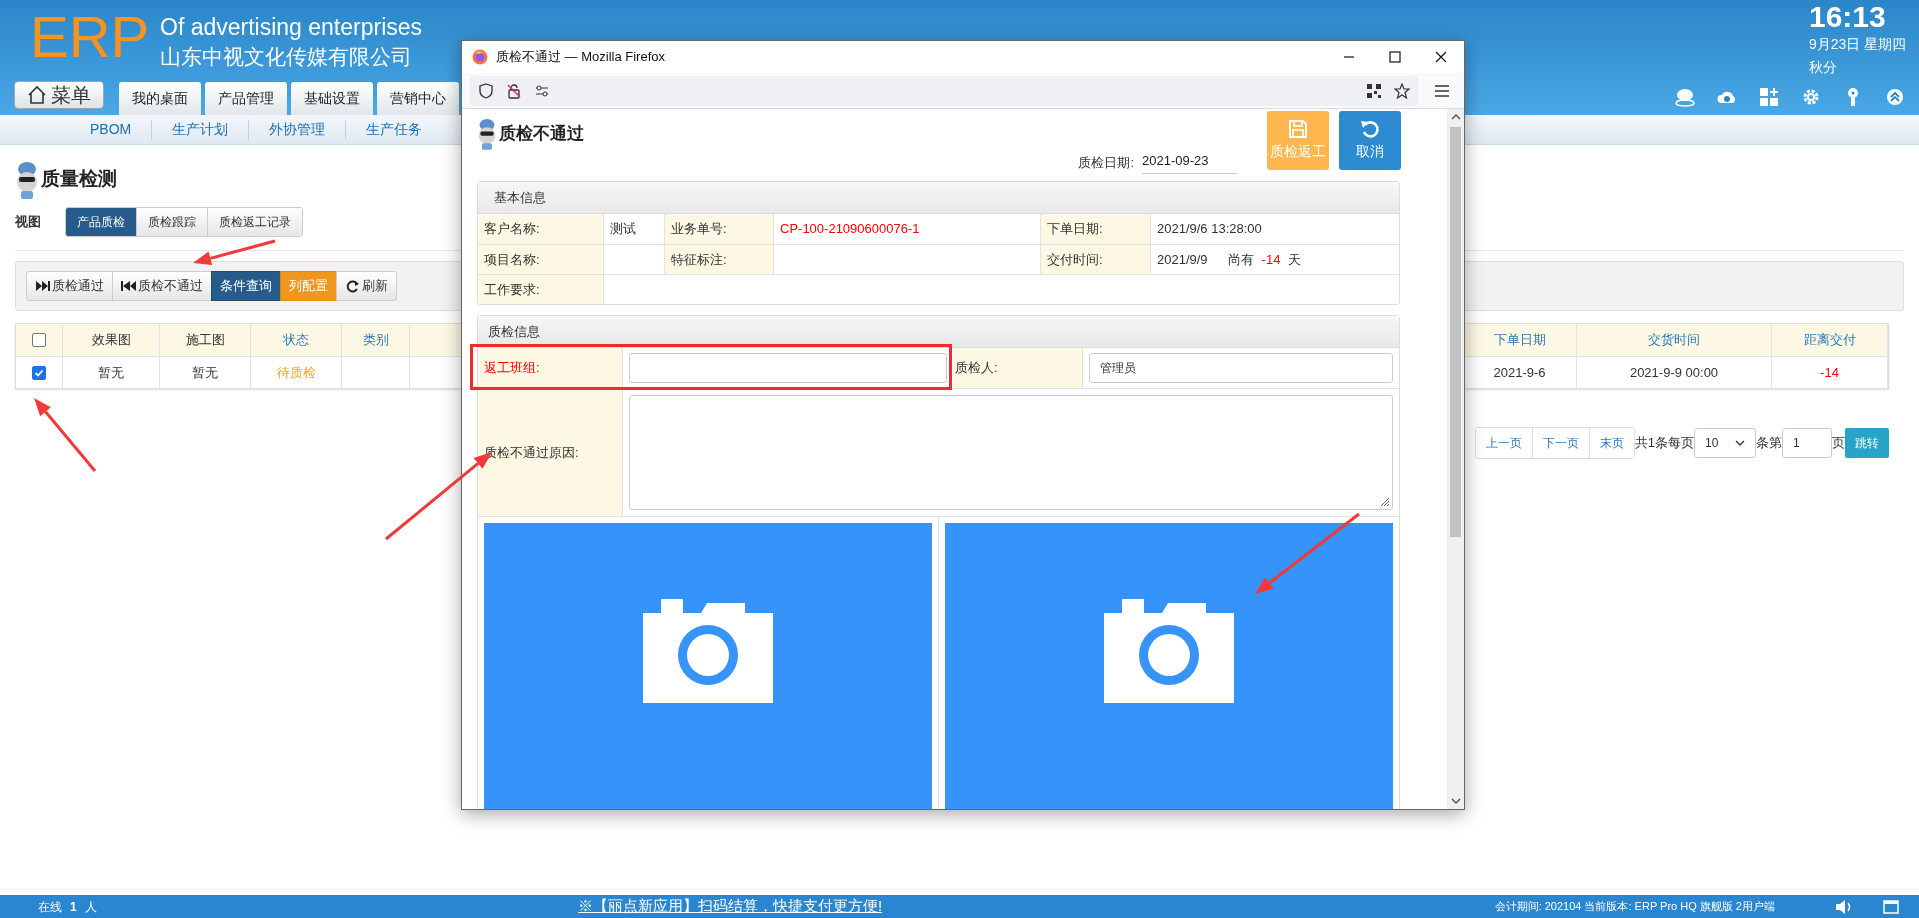 This screenshot has width=1919, height=918. Describe the element at coordinates (1298, 129) in the screenshot. I see `save-icon` at that location.